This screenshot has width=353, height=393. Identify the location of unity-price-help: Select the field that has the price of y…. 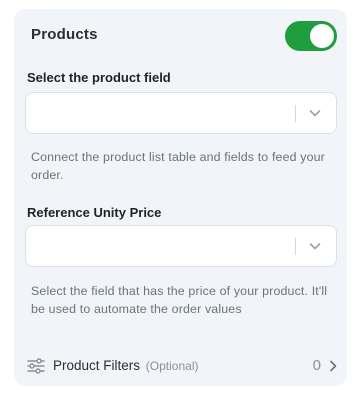
(179, 300).